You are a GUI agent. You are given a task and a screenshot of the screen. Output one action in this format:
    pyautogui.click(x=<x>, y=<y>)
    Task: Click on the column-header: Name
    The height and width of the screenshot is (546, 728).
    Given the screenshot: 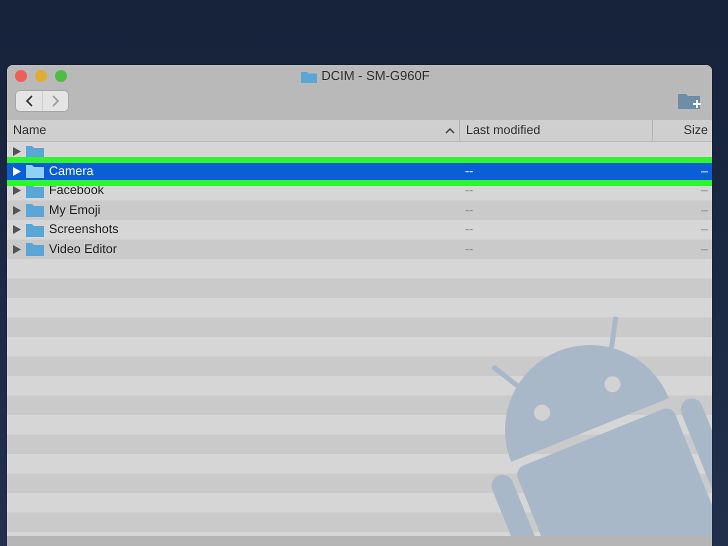 What is the action you would take?
    pyautogui.click(x=29, y=130)
    